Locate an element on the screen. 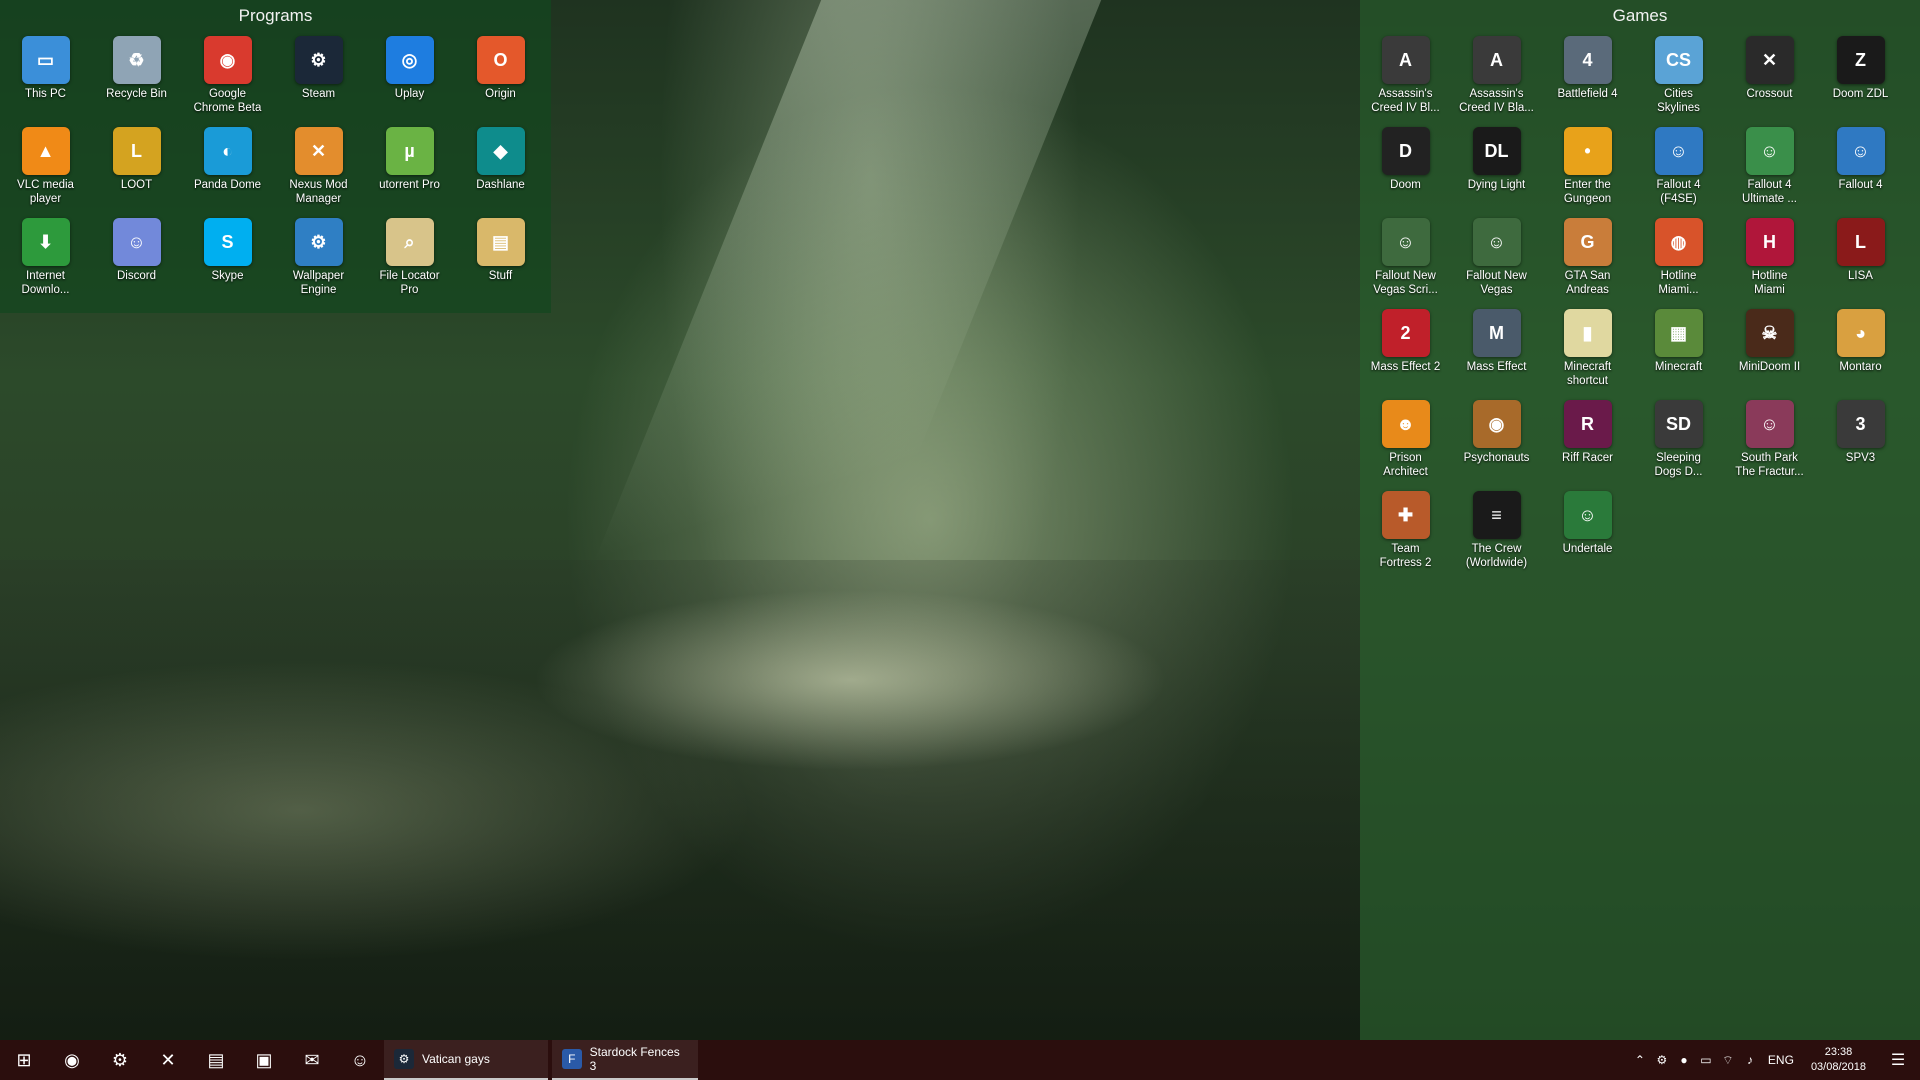  desktop-shortcut: O Origin is located at coordinates (500, 79).